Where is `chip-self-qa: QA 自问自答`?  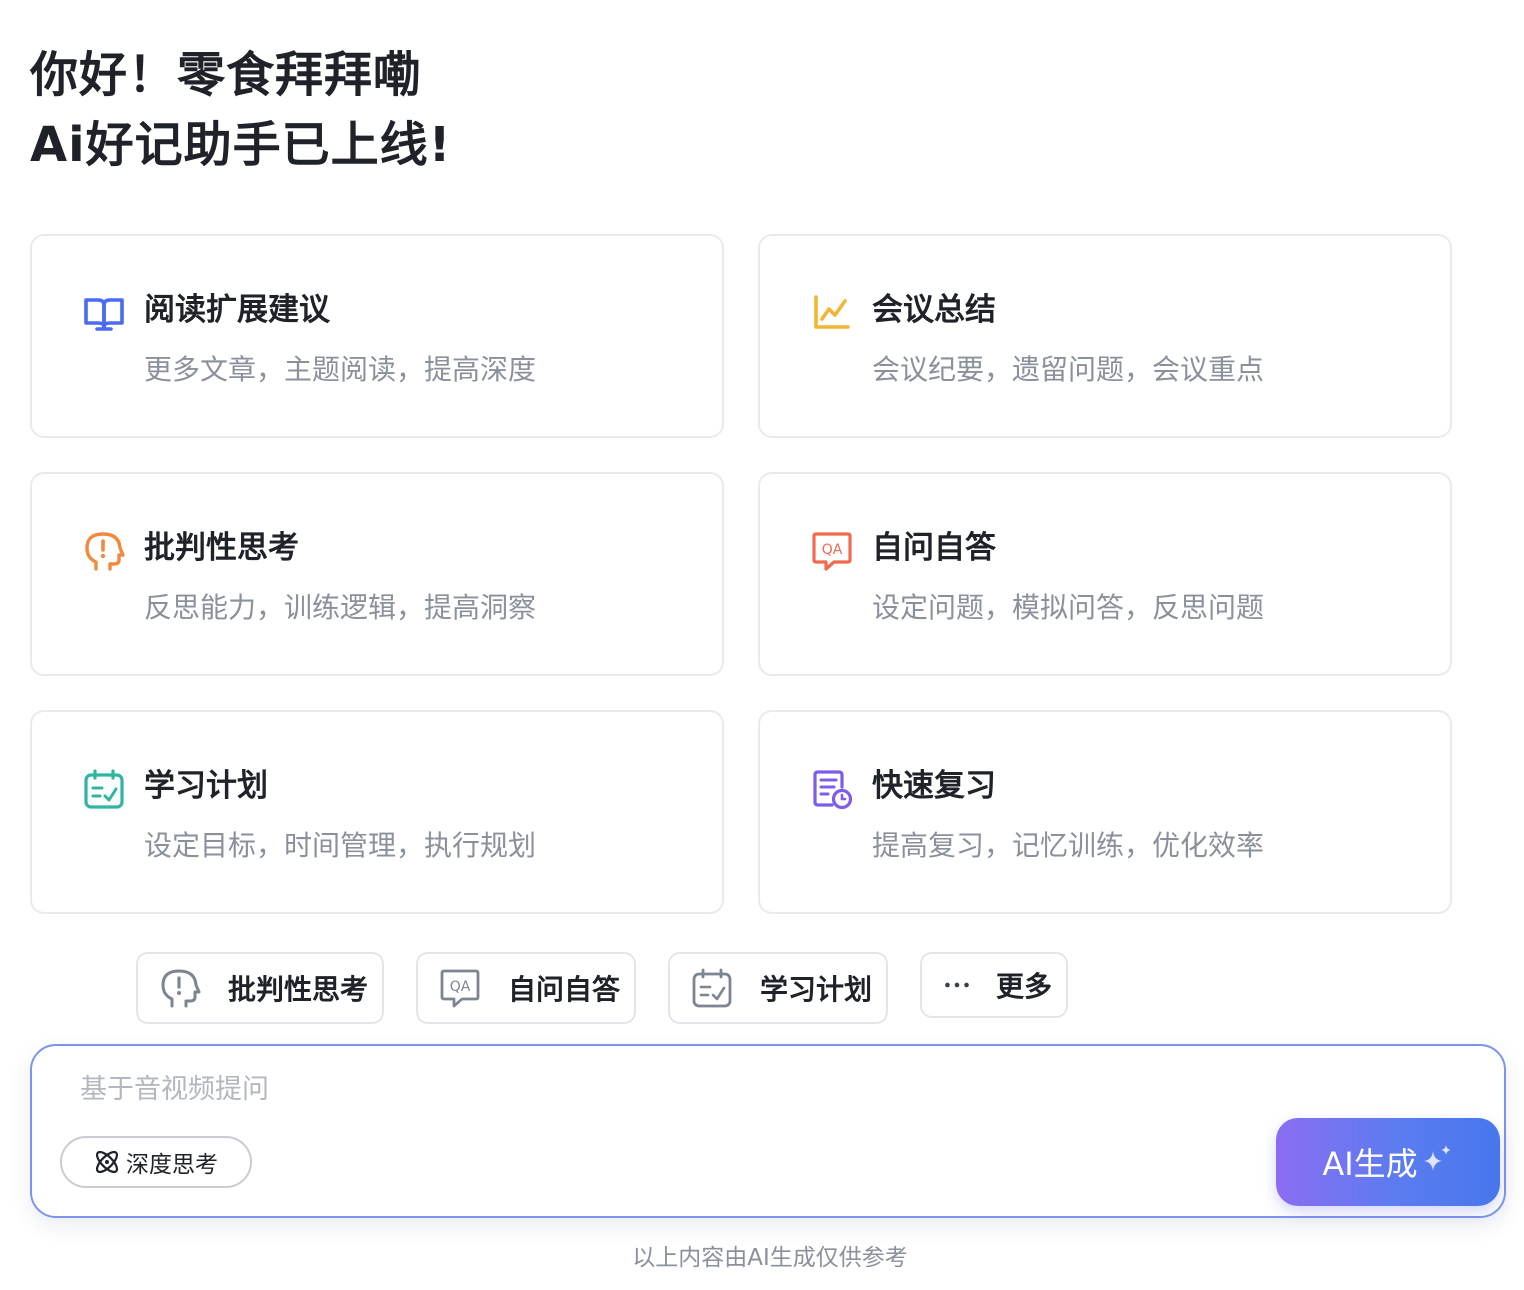 chip-self-qa: QA 自问自答 is located at coordinates (526, 988).